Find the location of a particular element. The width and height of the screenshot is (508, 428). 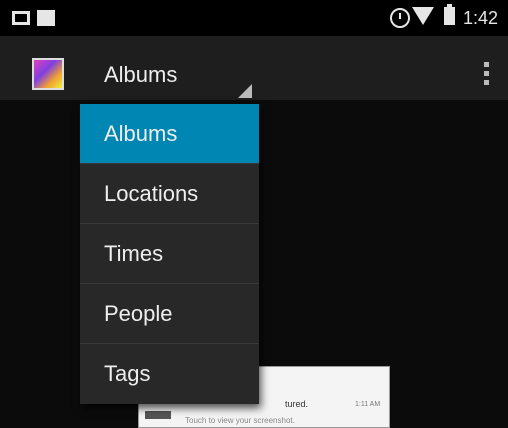

alarm-icon is located at coordinates (400, 18).